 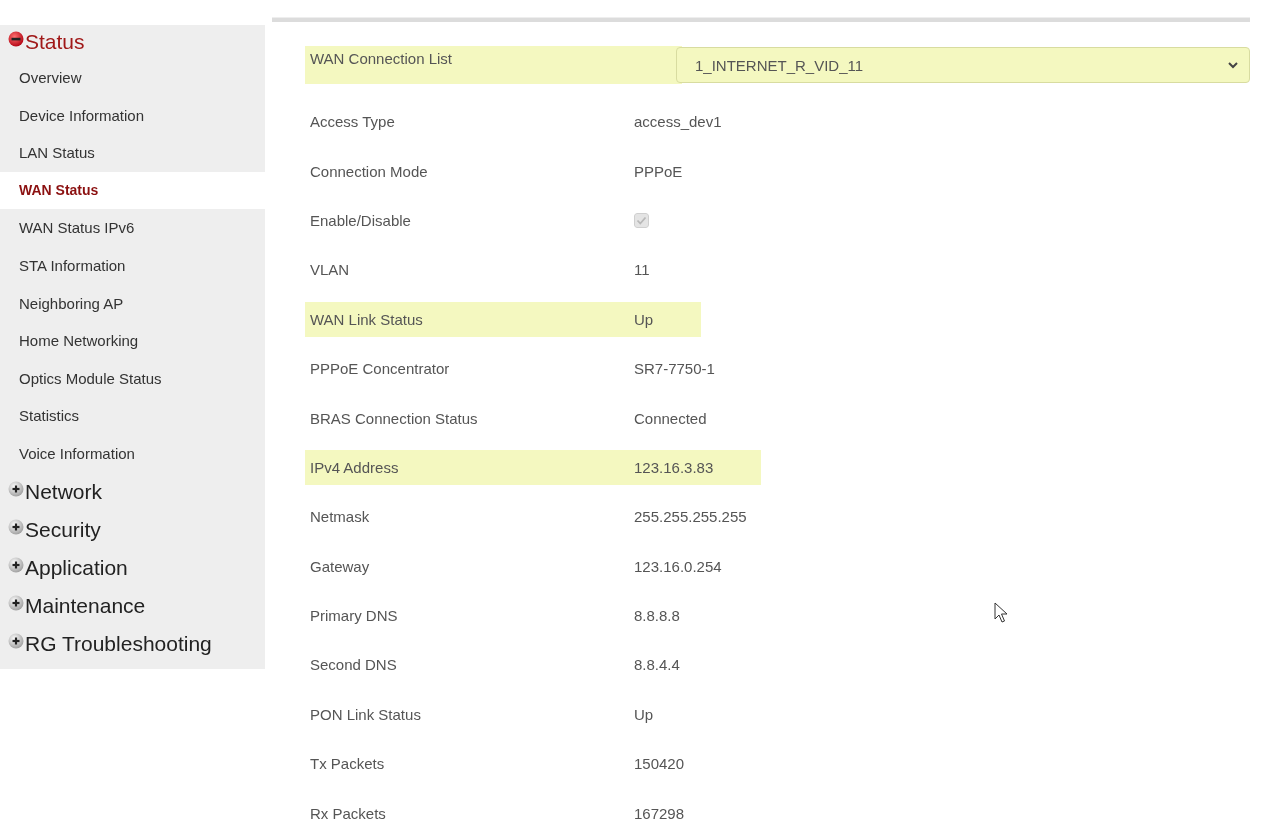 What do you see at coordinates (354, 616) in the screenshot?
I see `field-label: Primary DNS` at bounding box center [354, 616].